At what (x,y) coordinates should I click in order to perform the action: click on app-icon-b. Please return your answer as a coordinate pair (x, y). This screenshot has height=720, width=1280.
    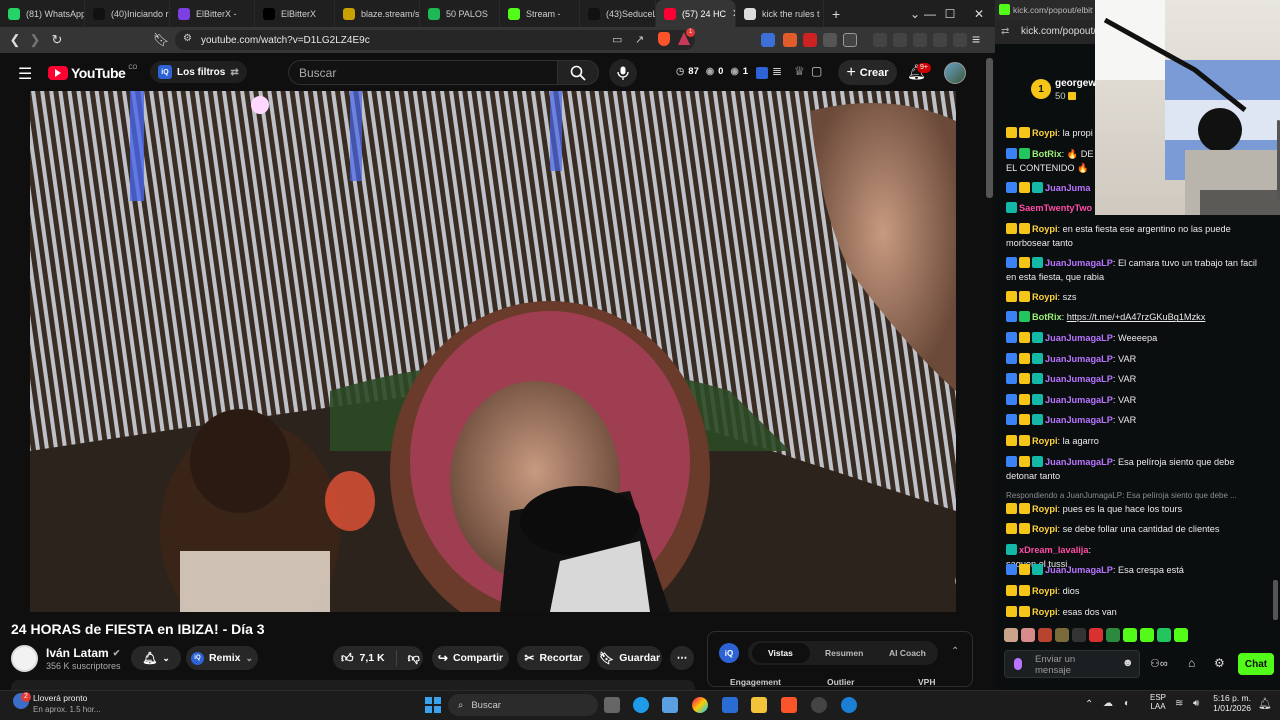
    Looking at the image, I should click on (849, 705).